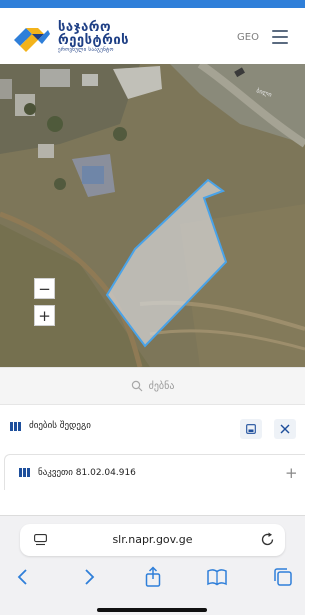  I want to click on search-bar: ძებნა, so click(152, 386).